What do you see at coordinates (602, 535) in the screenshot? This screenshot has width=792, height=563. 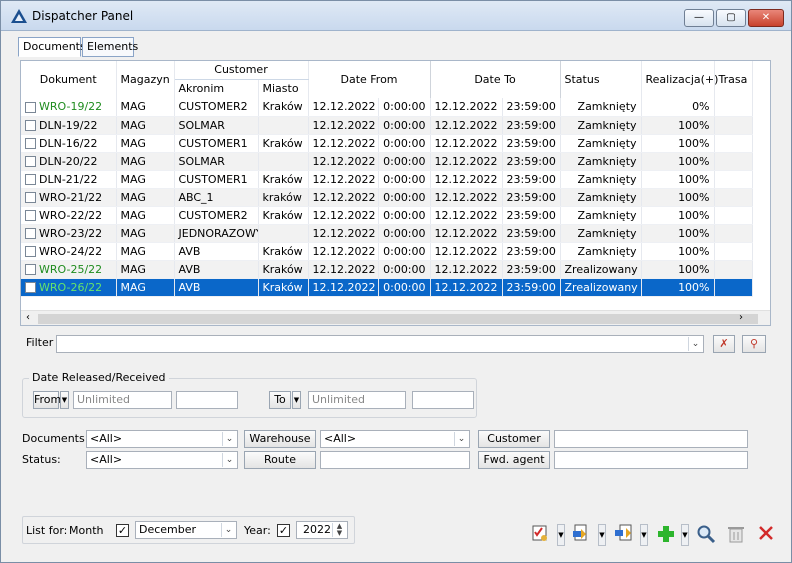 I see `issue-dropdown-icon: ▼` at bounding box center [602, 535].